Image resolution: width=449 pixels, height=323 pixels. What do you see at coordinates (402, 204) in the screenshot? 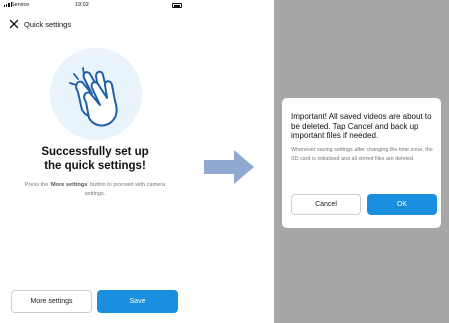
I see `ok-button: OK` at bounding box center [402, 204].